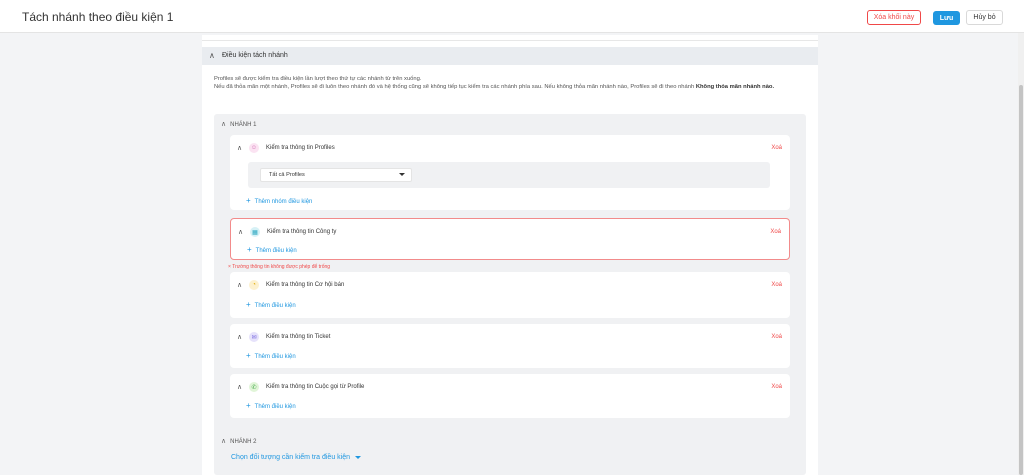  What do you see at coordinates (305, 285) in the screenshot?
I see `card-title: Kiểm tra thông tin Cơ hội bán` at bounding box center [305, 285].